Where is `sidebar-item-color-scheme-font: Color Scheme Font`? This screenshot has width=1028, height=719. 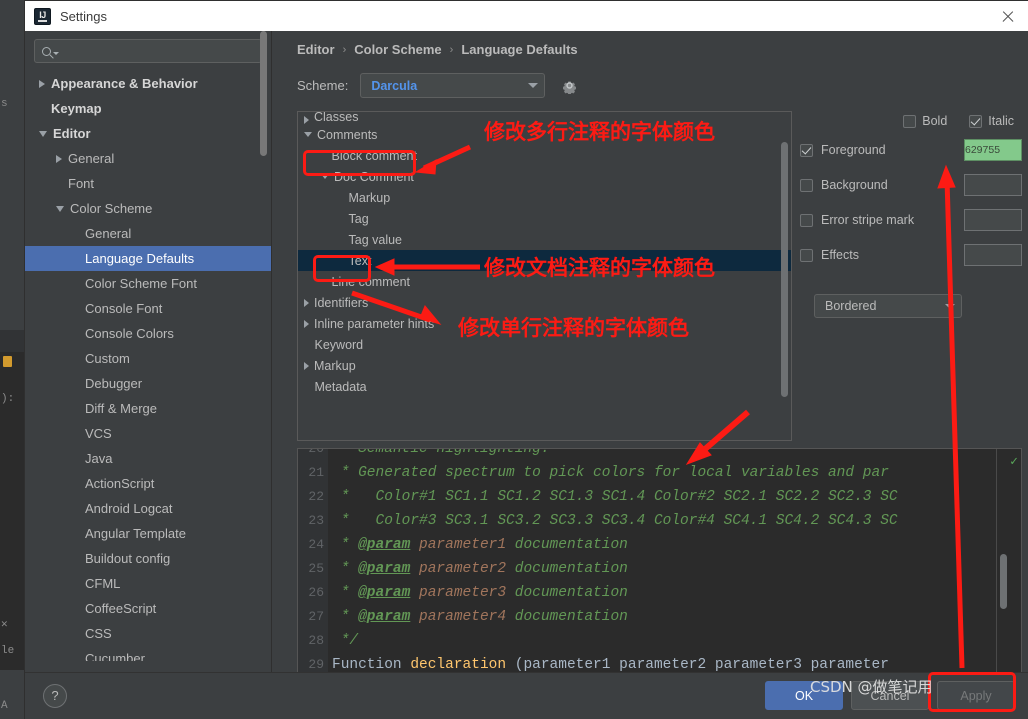
sidebar-item-color-scheme-font: Color Scheme Font is located at coordinates (148, 283).